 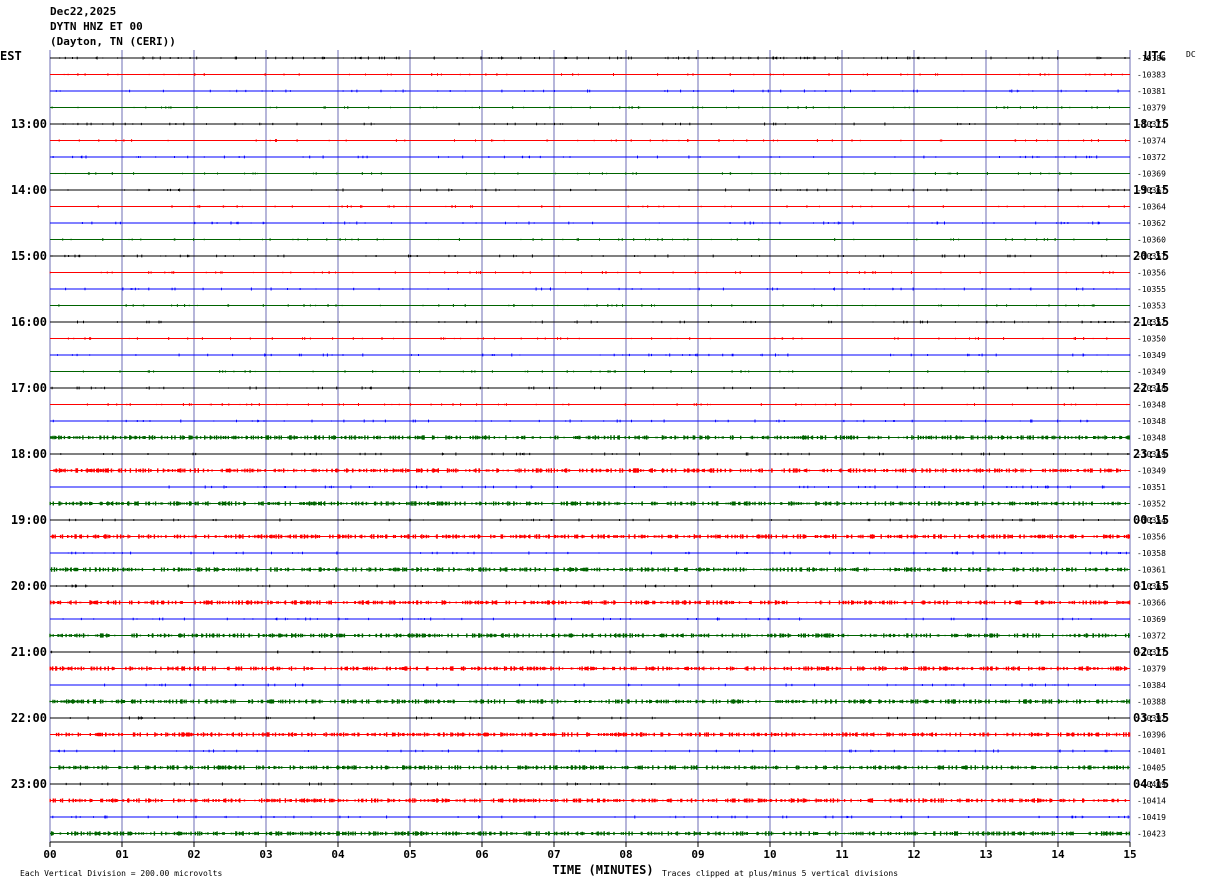 I want to click on dc-label: DC, so click(x=1191, y=54).